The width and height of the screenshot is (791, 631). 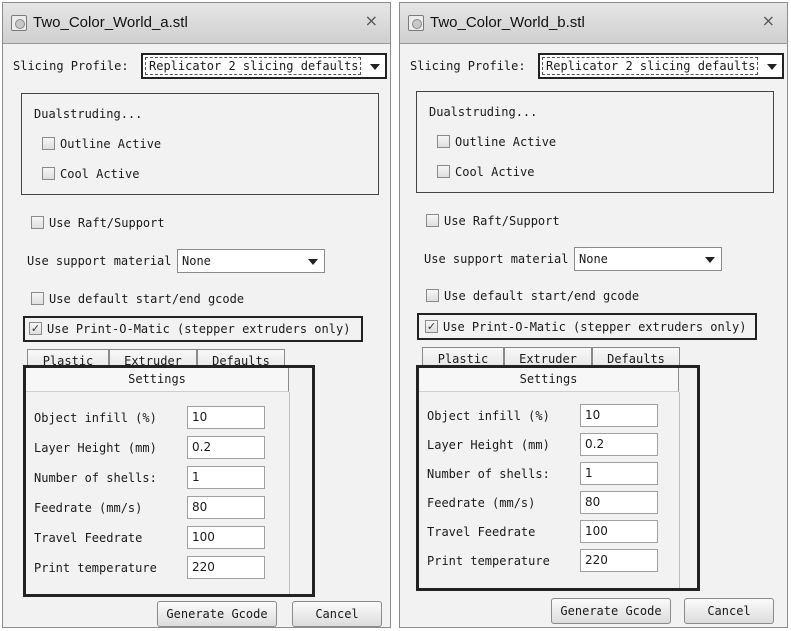 What do you see at coordinates (110, 22) in the screenshot?
I see `window-title: Two_Color_World_a.stl` at bounding box center [110, 22].